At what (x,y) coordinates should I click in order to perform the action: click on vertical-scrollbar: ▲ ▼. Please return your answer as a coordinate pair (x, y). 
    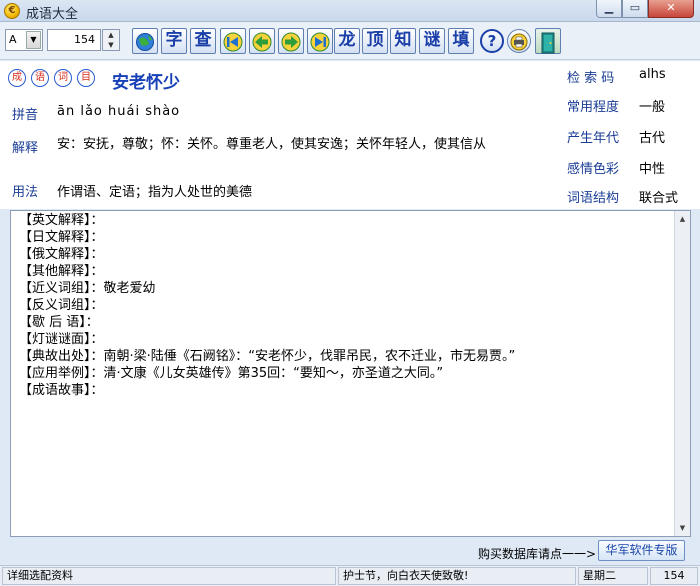
    Looking at the image, I should click on (682, 373).